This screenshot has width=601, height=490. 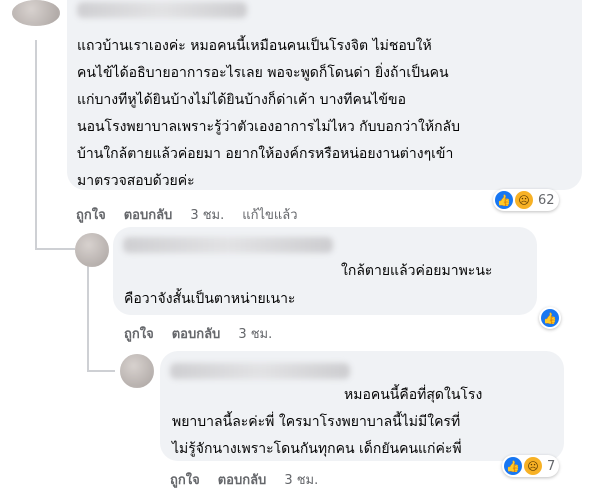 I want to click on reaction-summary: 👍, so click(x=550, y=318).